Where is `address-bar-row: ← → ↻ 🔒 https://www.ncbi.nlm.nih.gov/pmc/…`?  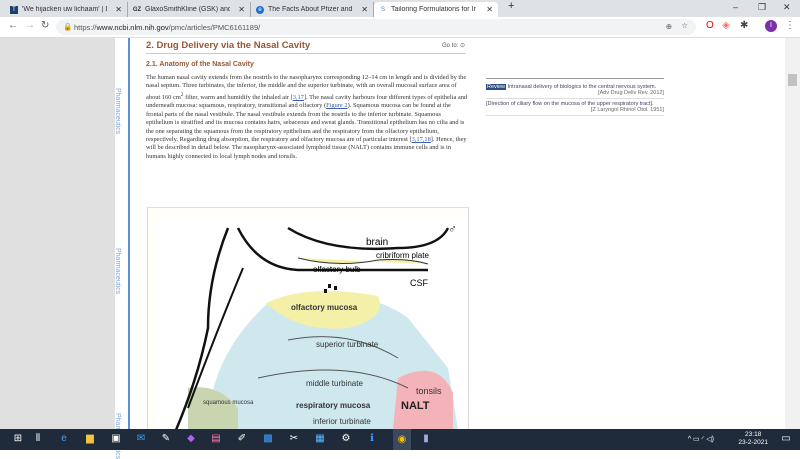
address-bar-row: ← → ↻ 🔒 https://www.ncbi.nlm.nih.gov/pmc/… is located at coordinates (400, 27).